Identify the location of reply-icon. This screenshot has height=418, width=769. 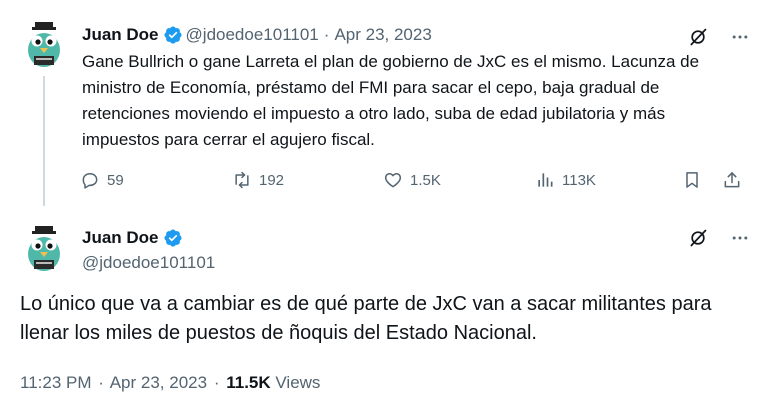
(90, 180).